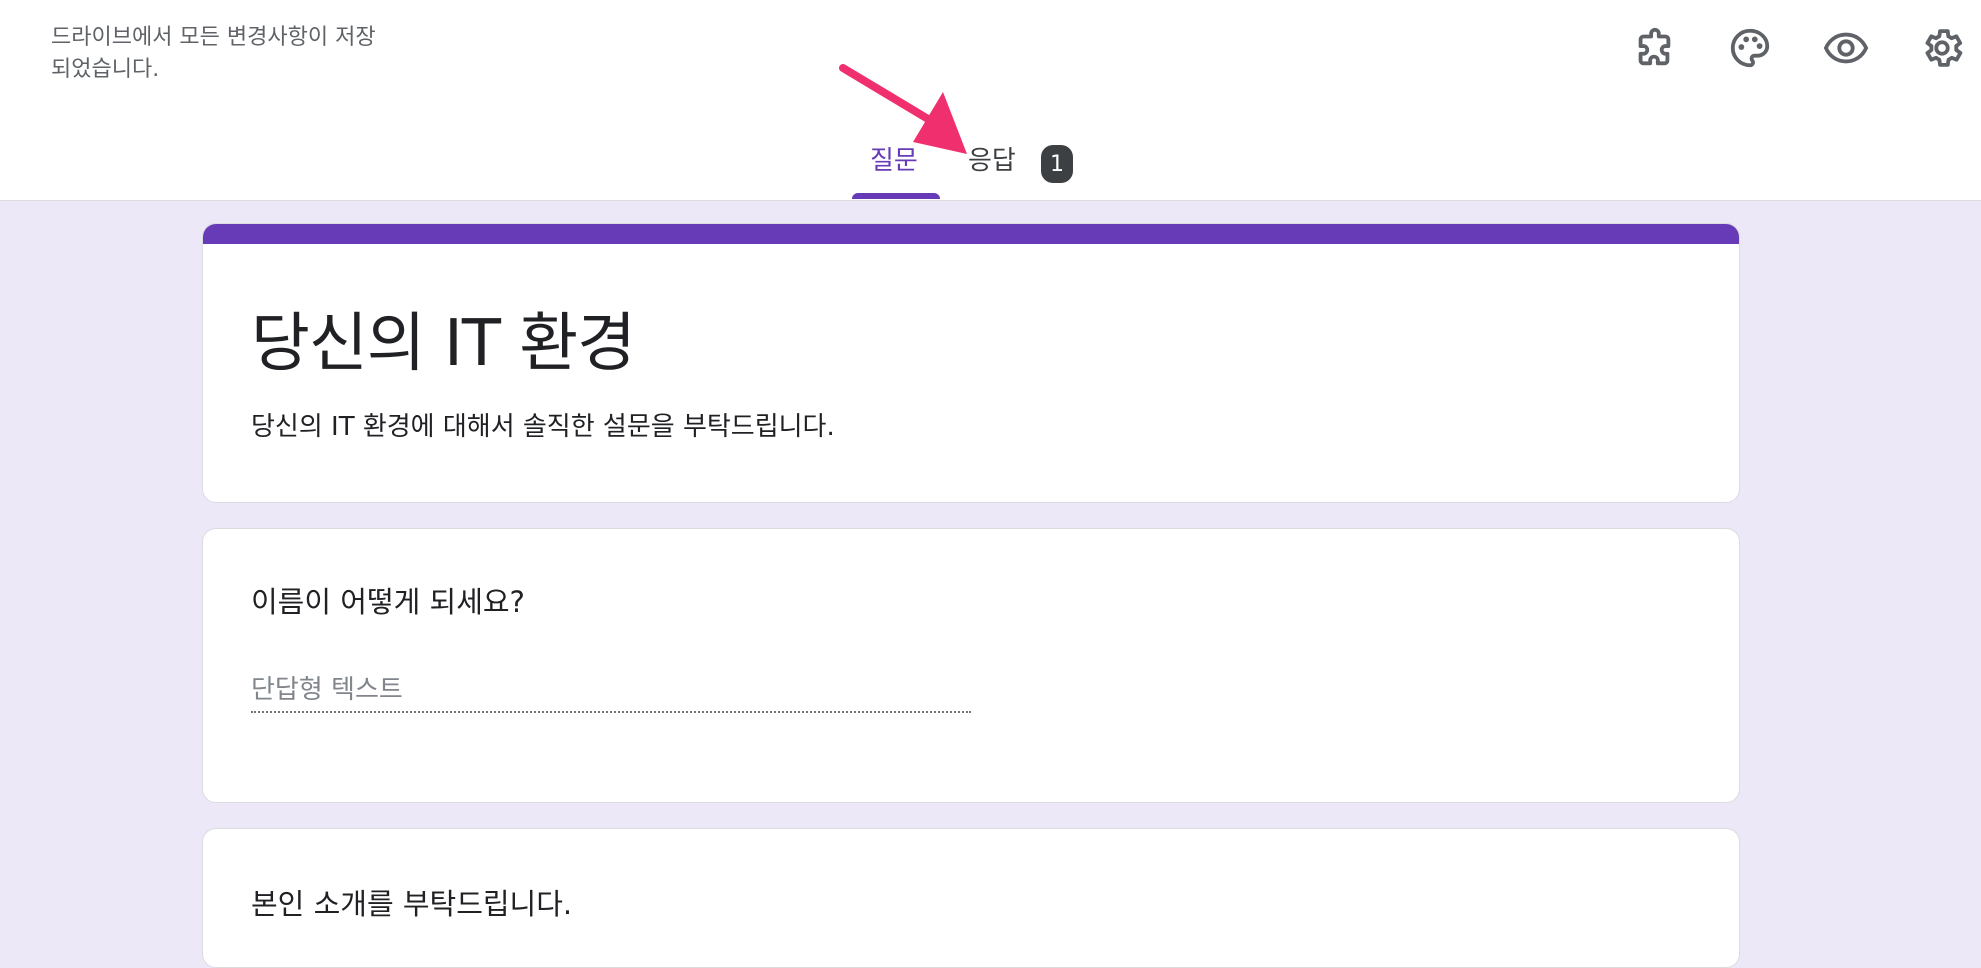 This screenshot has height=968, width=1981. I want to click on palette-icon, so click(1750, 48).